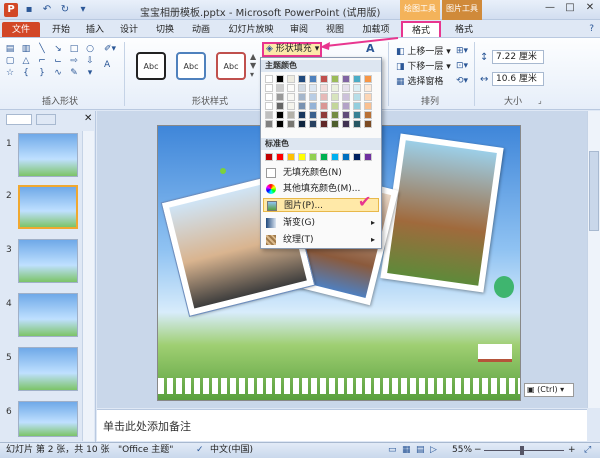 The height and width of the screenshot is (458, 600). I want to click on tab-file: 文件, so click(21, 30).